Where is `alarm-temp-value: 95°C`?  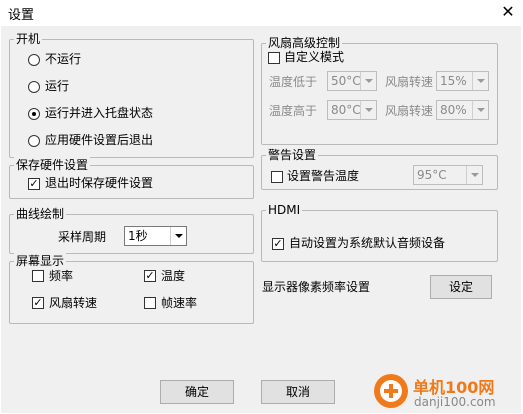
alarm-temp-value: 95°C is located at coordinates (432, 175).